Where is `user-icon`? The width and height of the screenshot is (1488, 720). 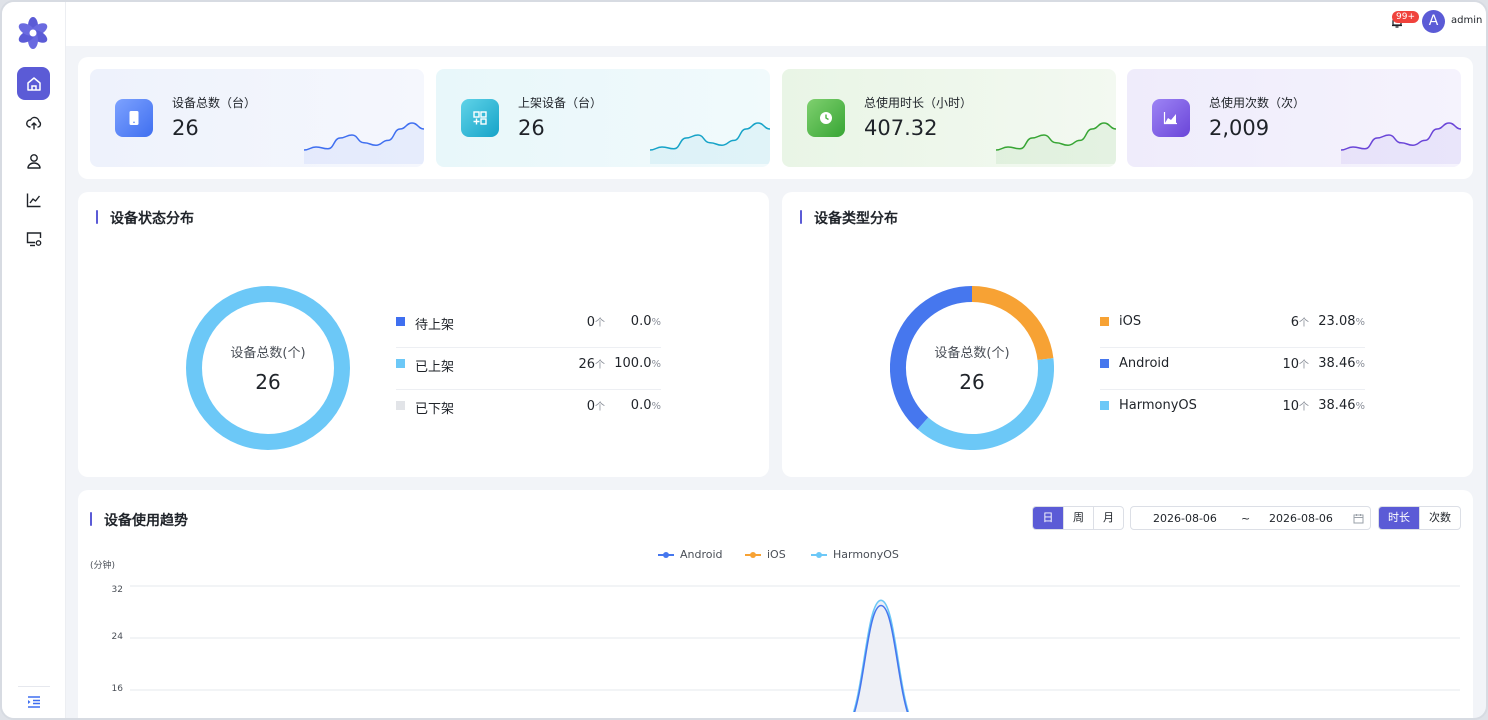
user-icon is located at coordinates (33, 161).